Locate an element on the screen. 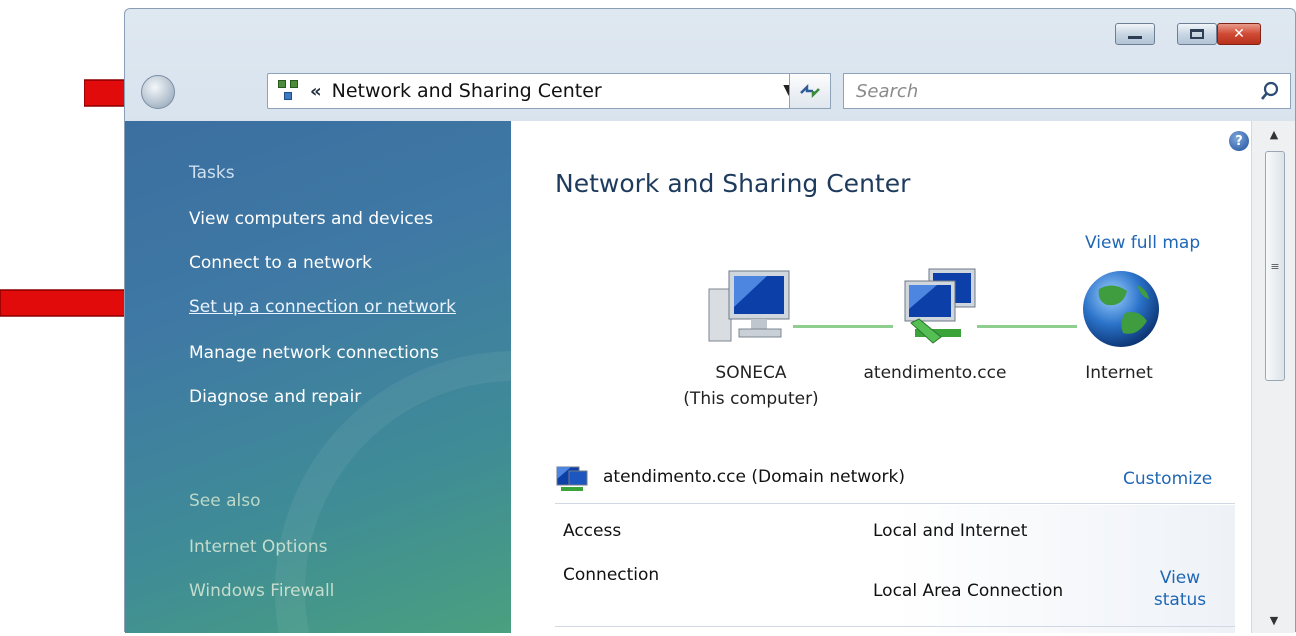 This screenshot has width=1296, height=636. refresh-button is located at coordinates (810, 91).